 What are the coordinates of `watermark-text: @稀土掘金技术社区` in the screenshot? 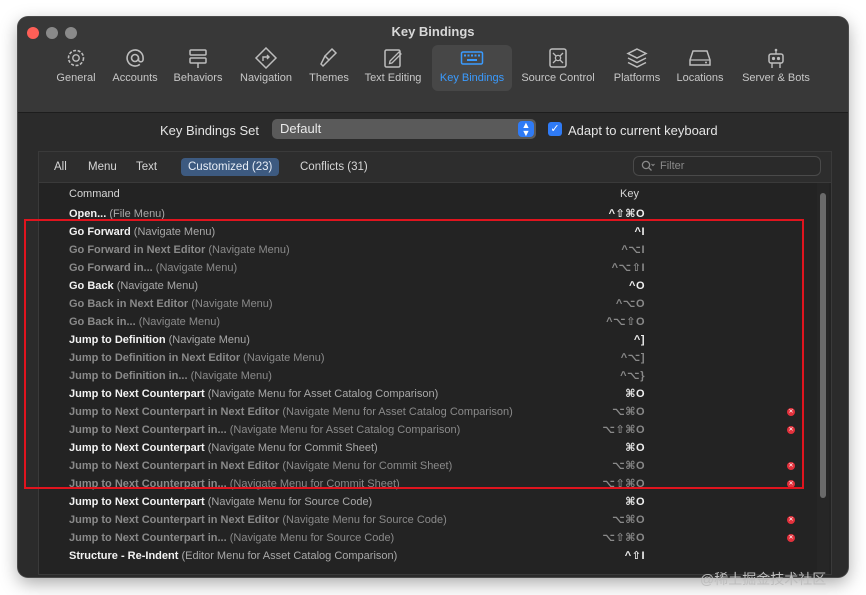 It's located at (763, 579).